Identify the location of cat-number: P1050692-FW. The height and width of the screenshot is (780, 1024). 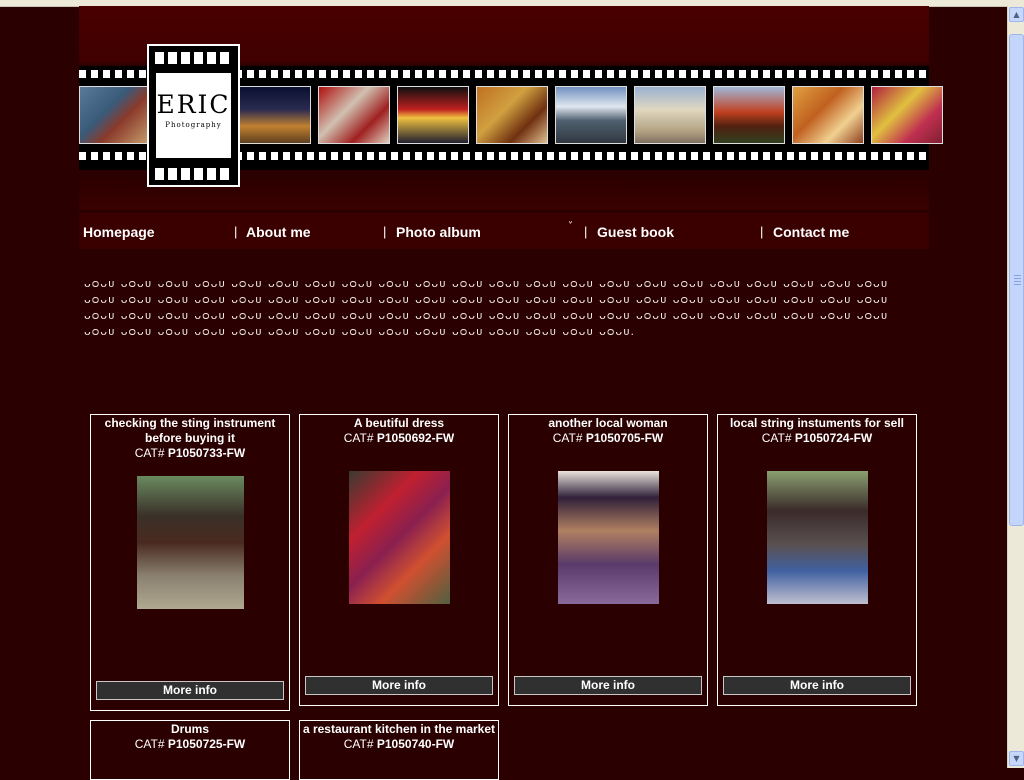
(415, 438).